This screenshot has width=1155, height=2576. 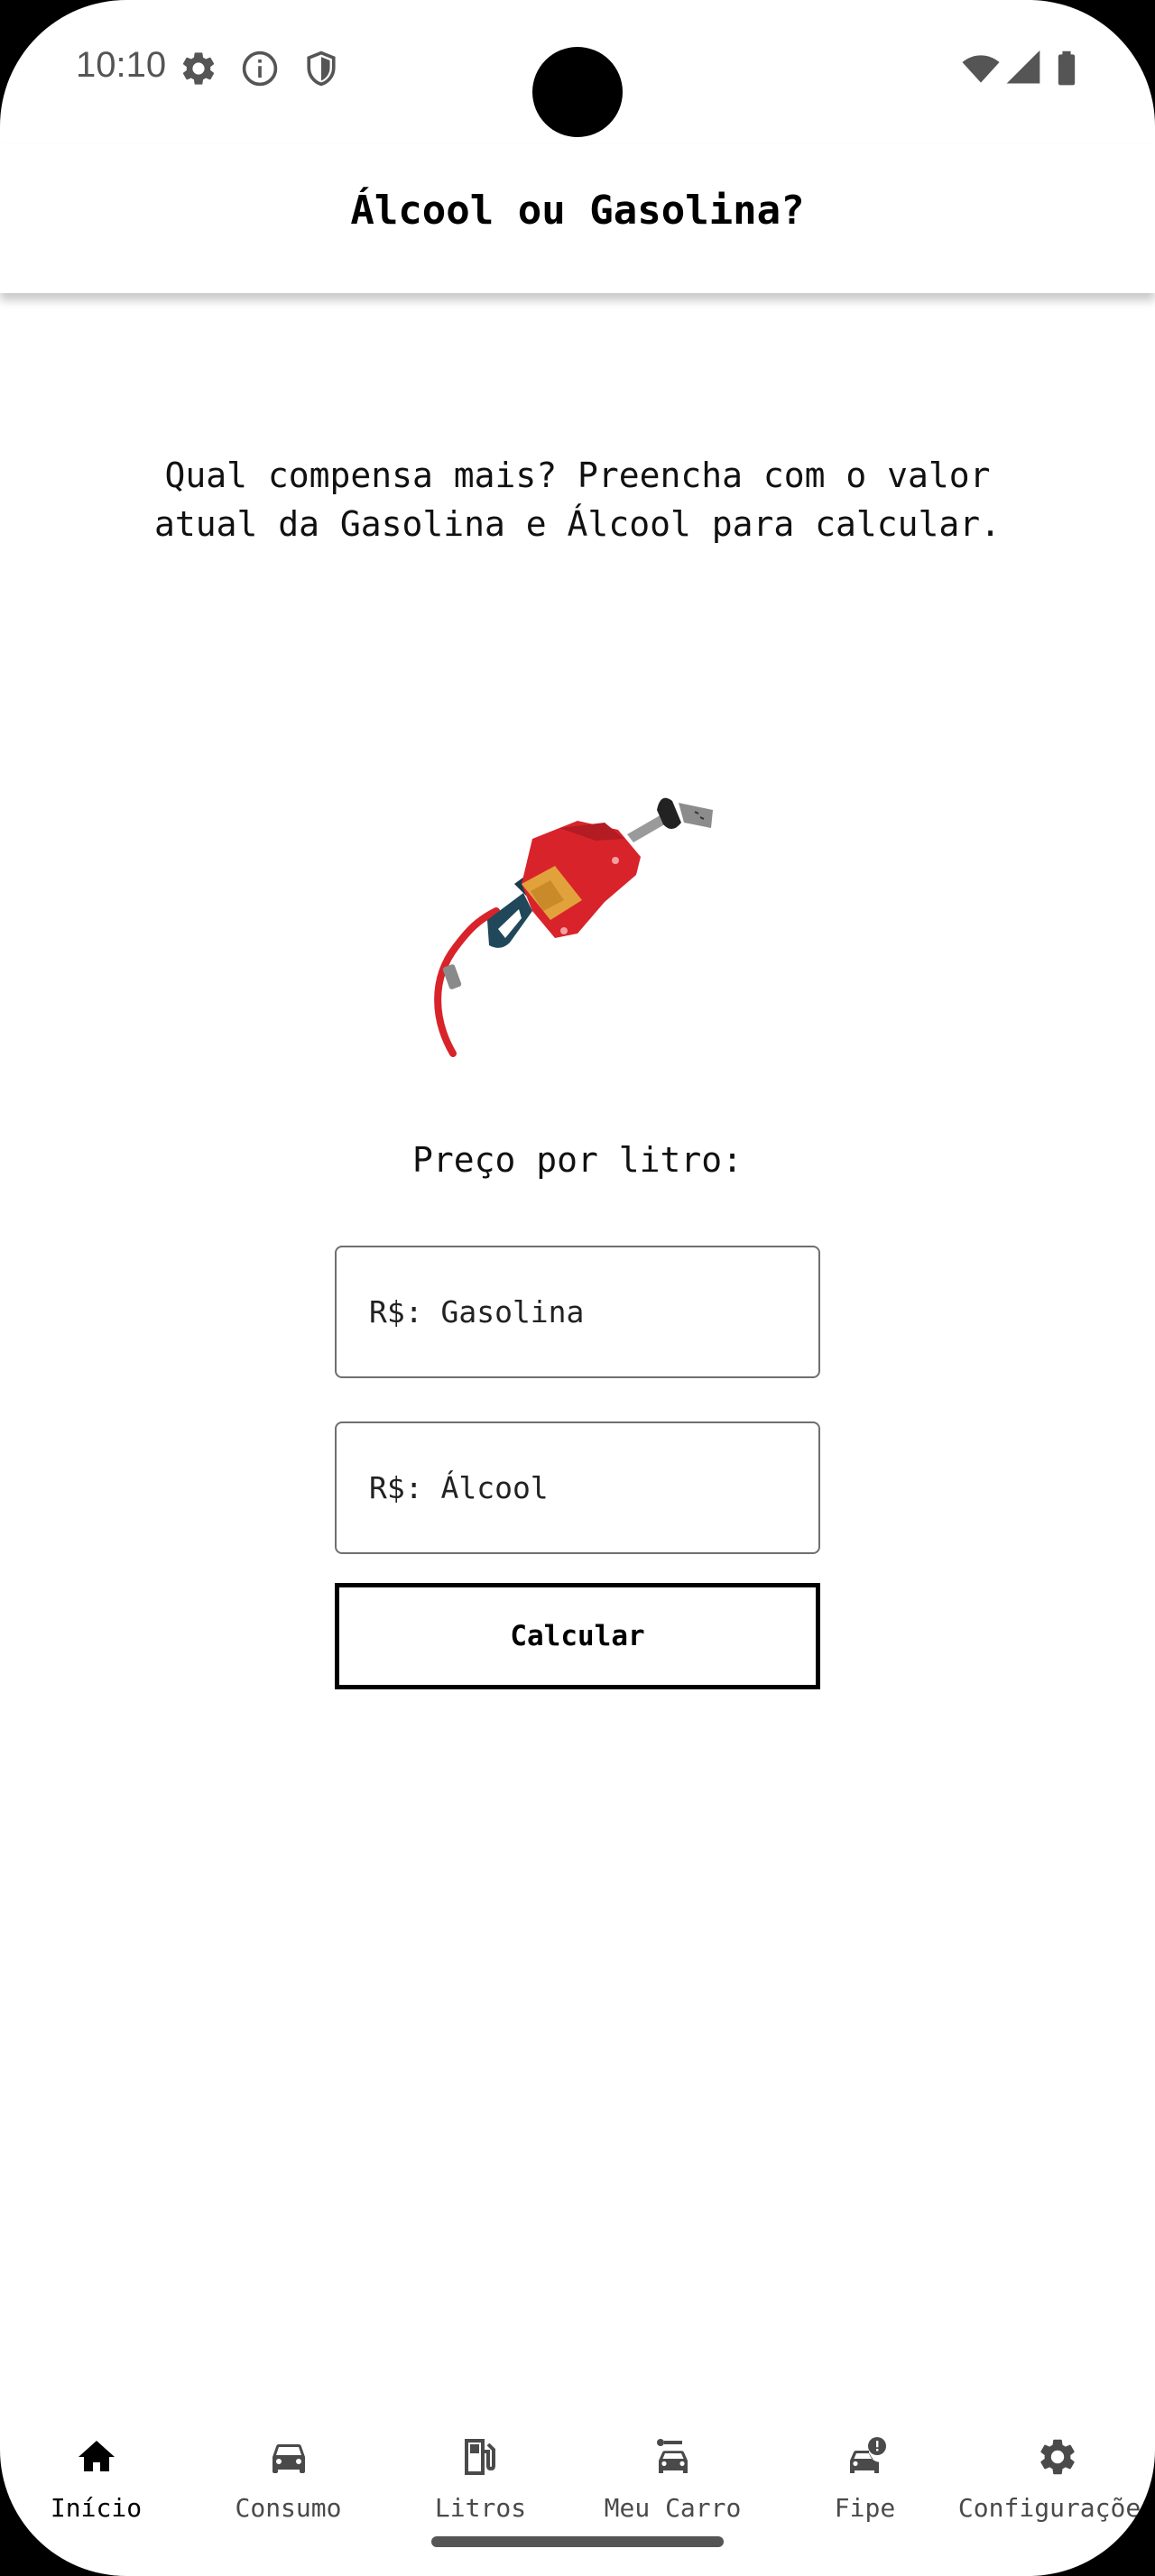 I want to click on car-route-icon, so click(x=672, y=2456).